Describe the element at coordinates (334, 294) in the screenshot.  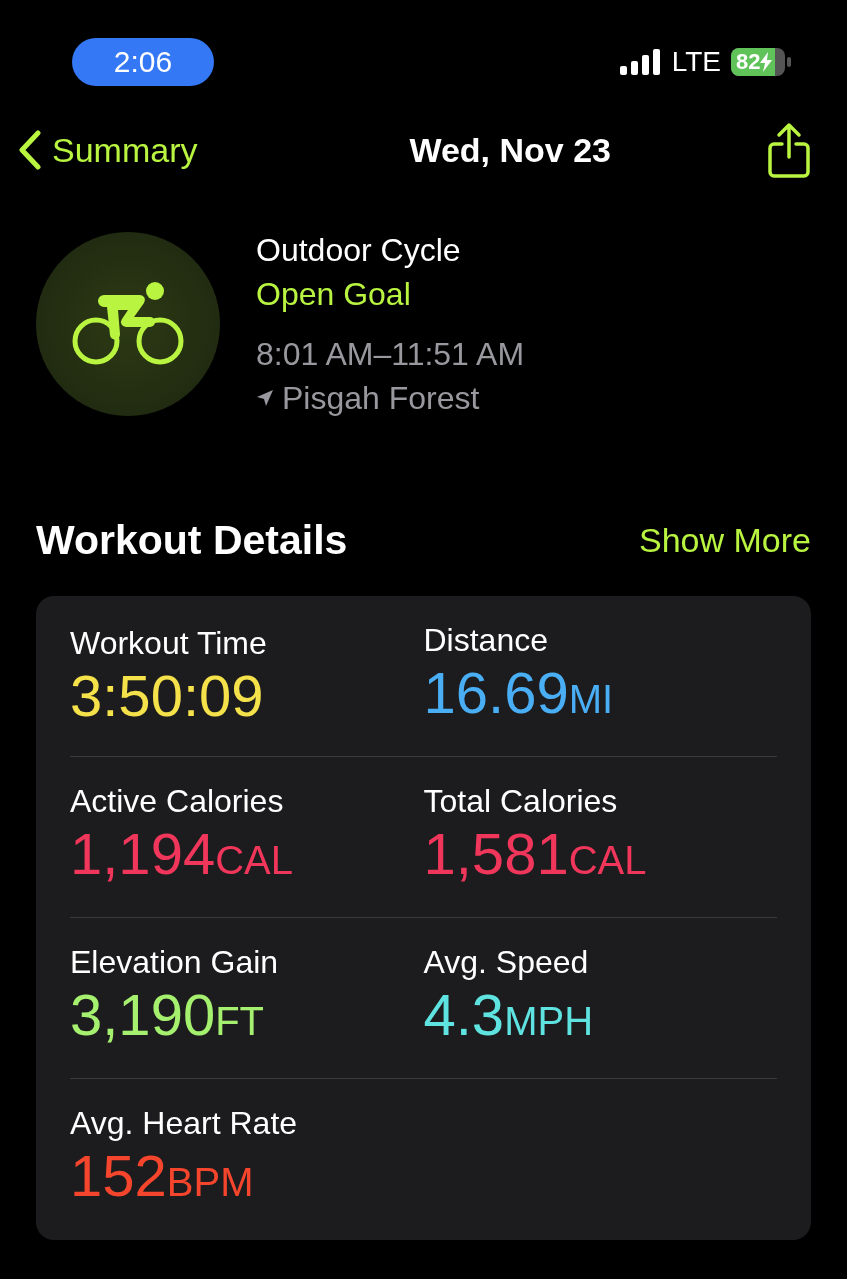
I see `workout-goal: Open Goal` at that location.